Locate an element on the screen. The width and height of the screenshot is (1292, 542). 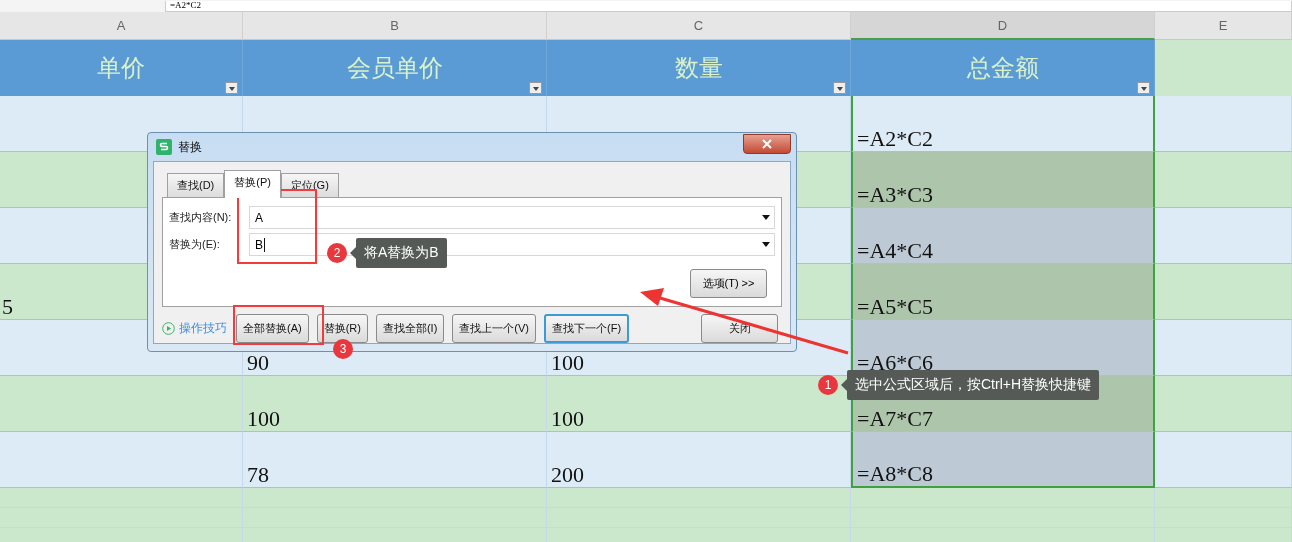
close-icon is located at coordinates (767, 144).